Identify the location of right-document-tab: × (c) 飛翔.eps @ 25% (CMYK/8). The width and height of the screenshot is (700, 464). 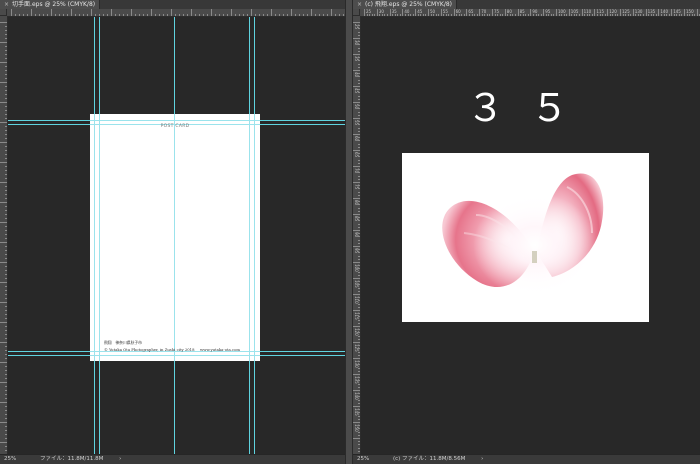
(405, 4).